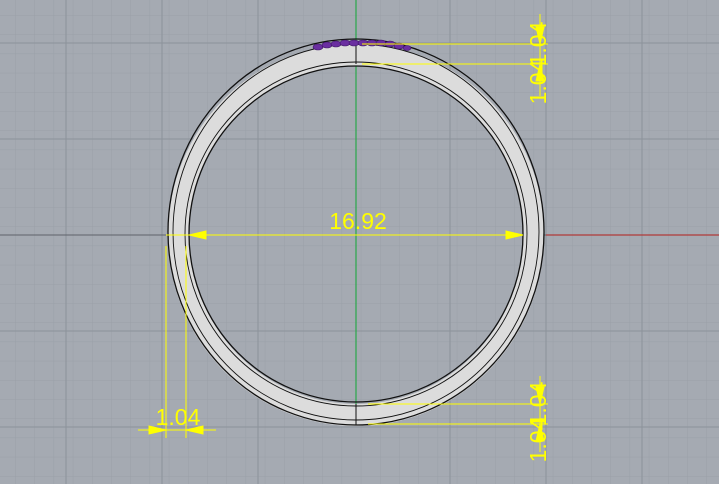 This screenshot has height=484, width=719. Describe the element at coordinates (358, 221) in the screenshot. I see `inner-diameter-label: 16.92` at that location.